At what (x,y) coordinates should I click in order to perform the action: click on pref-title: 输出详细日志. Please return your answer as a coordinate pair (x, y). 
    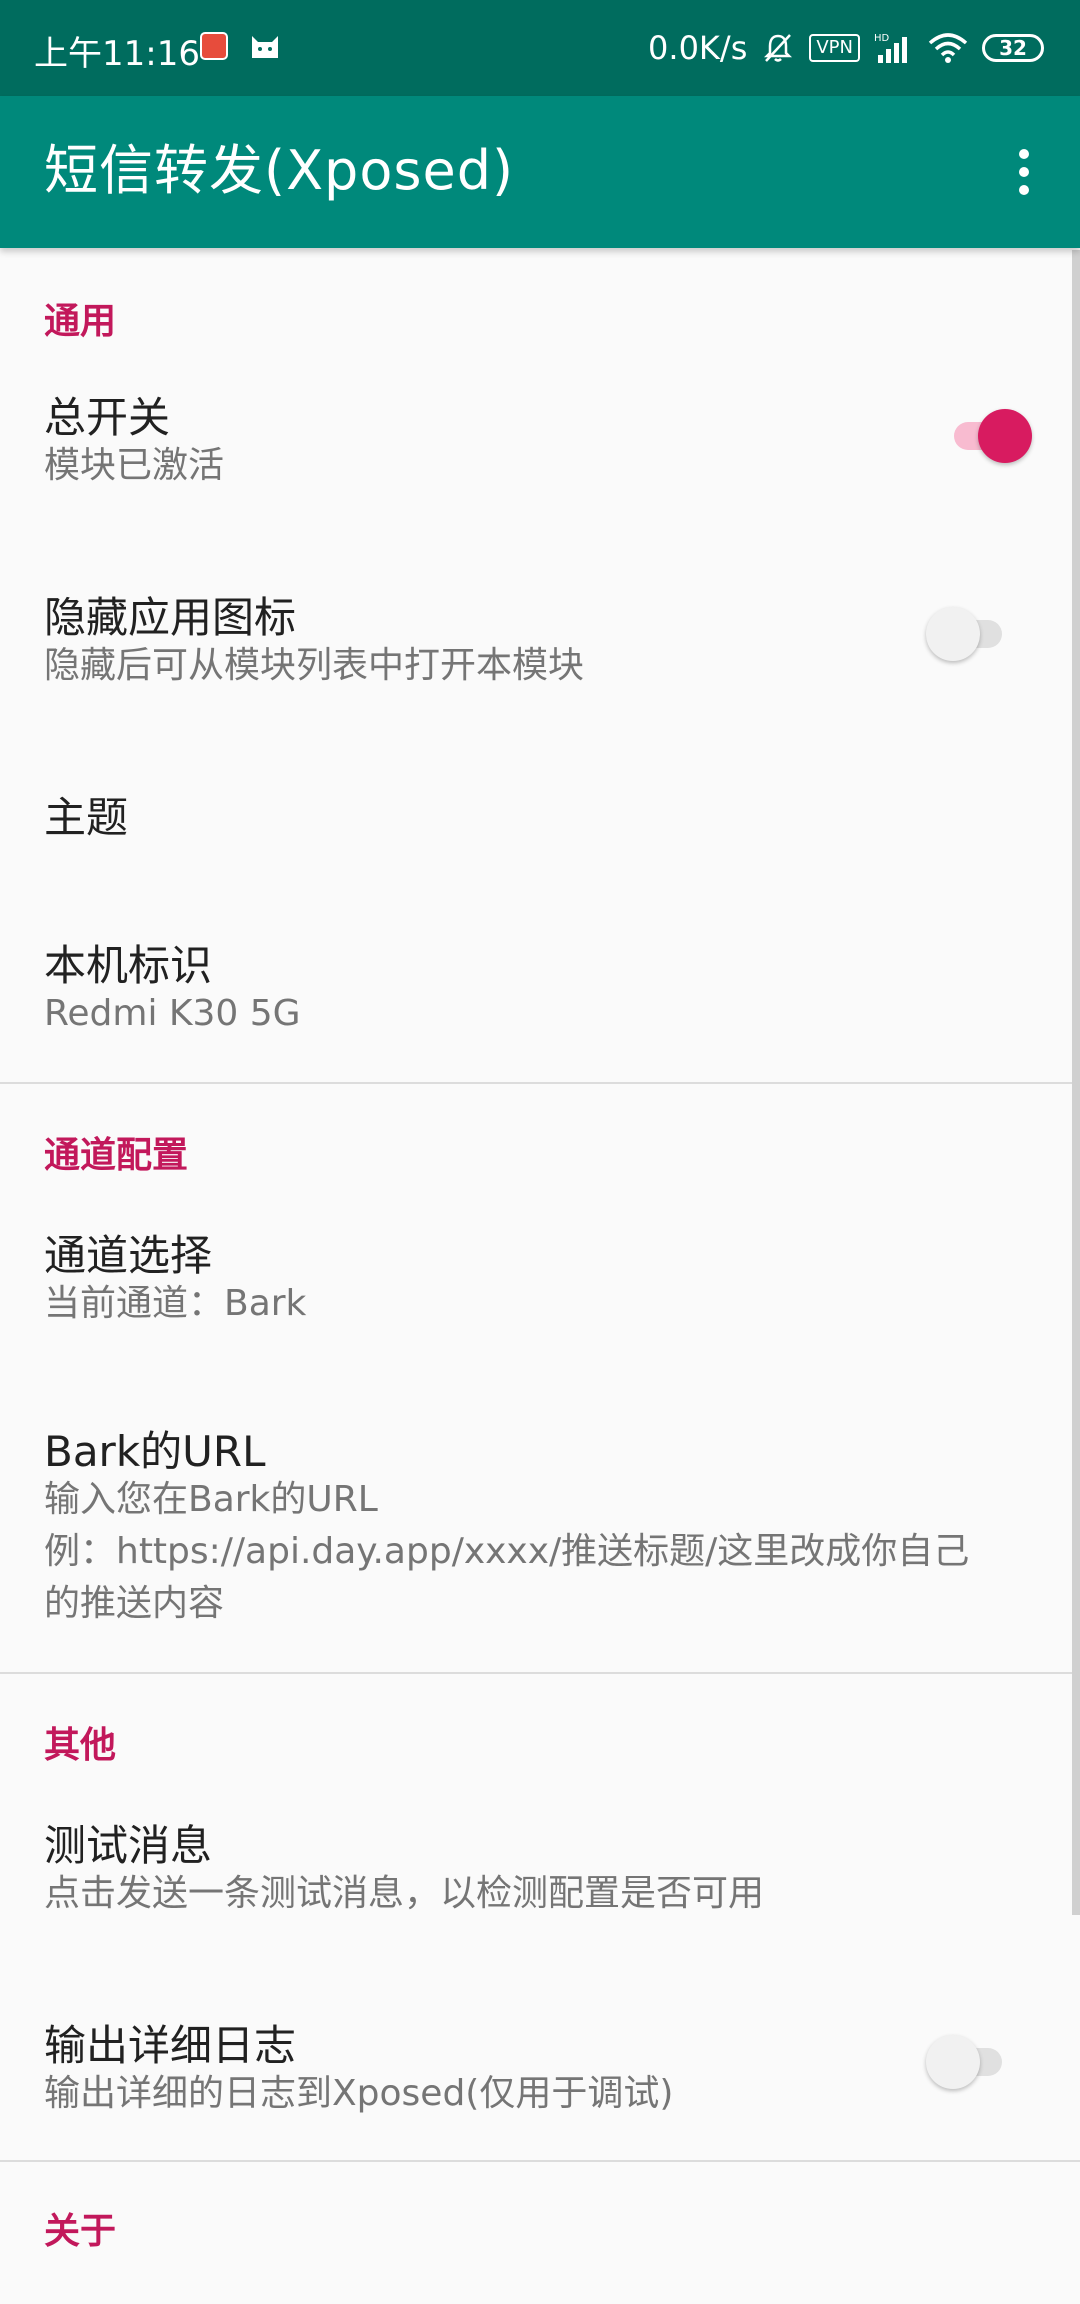
    Looking at the image, I should click on (170, 2045).